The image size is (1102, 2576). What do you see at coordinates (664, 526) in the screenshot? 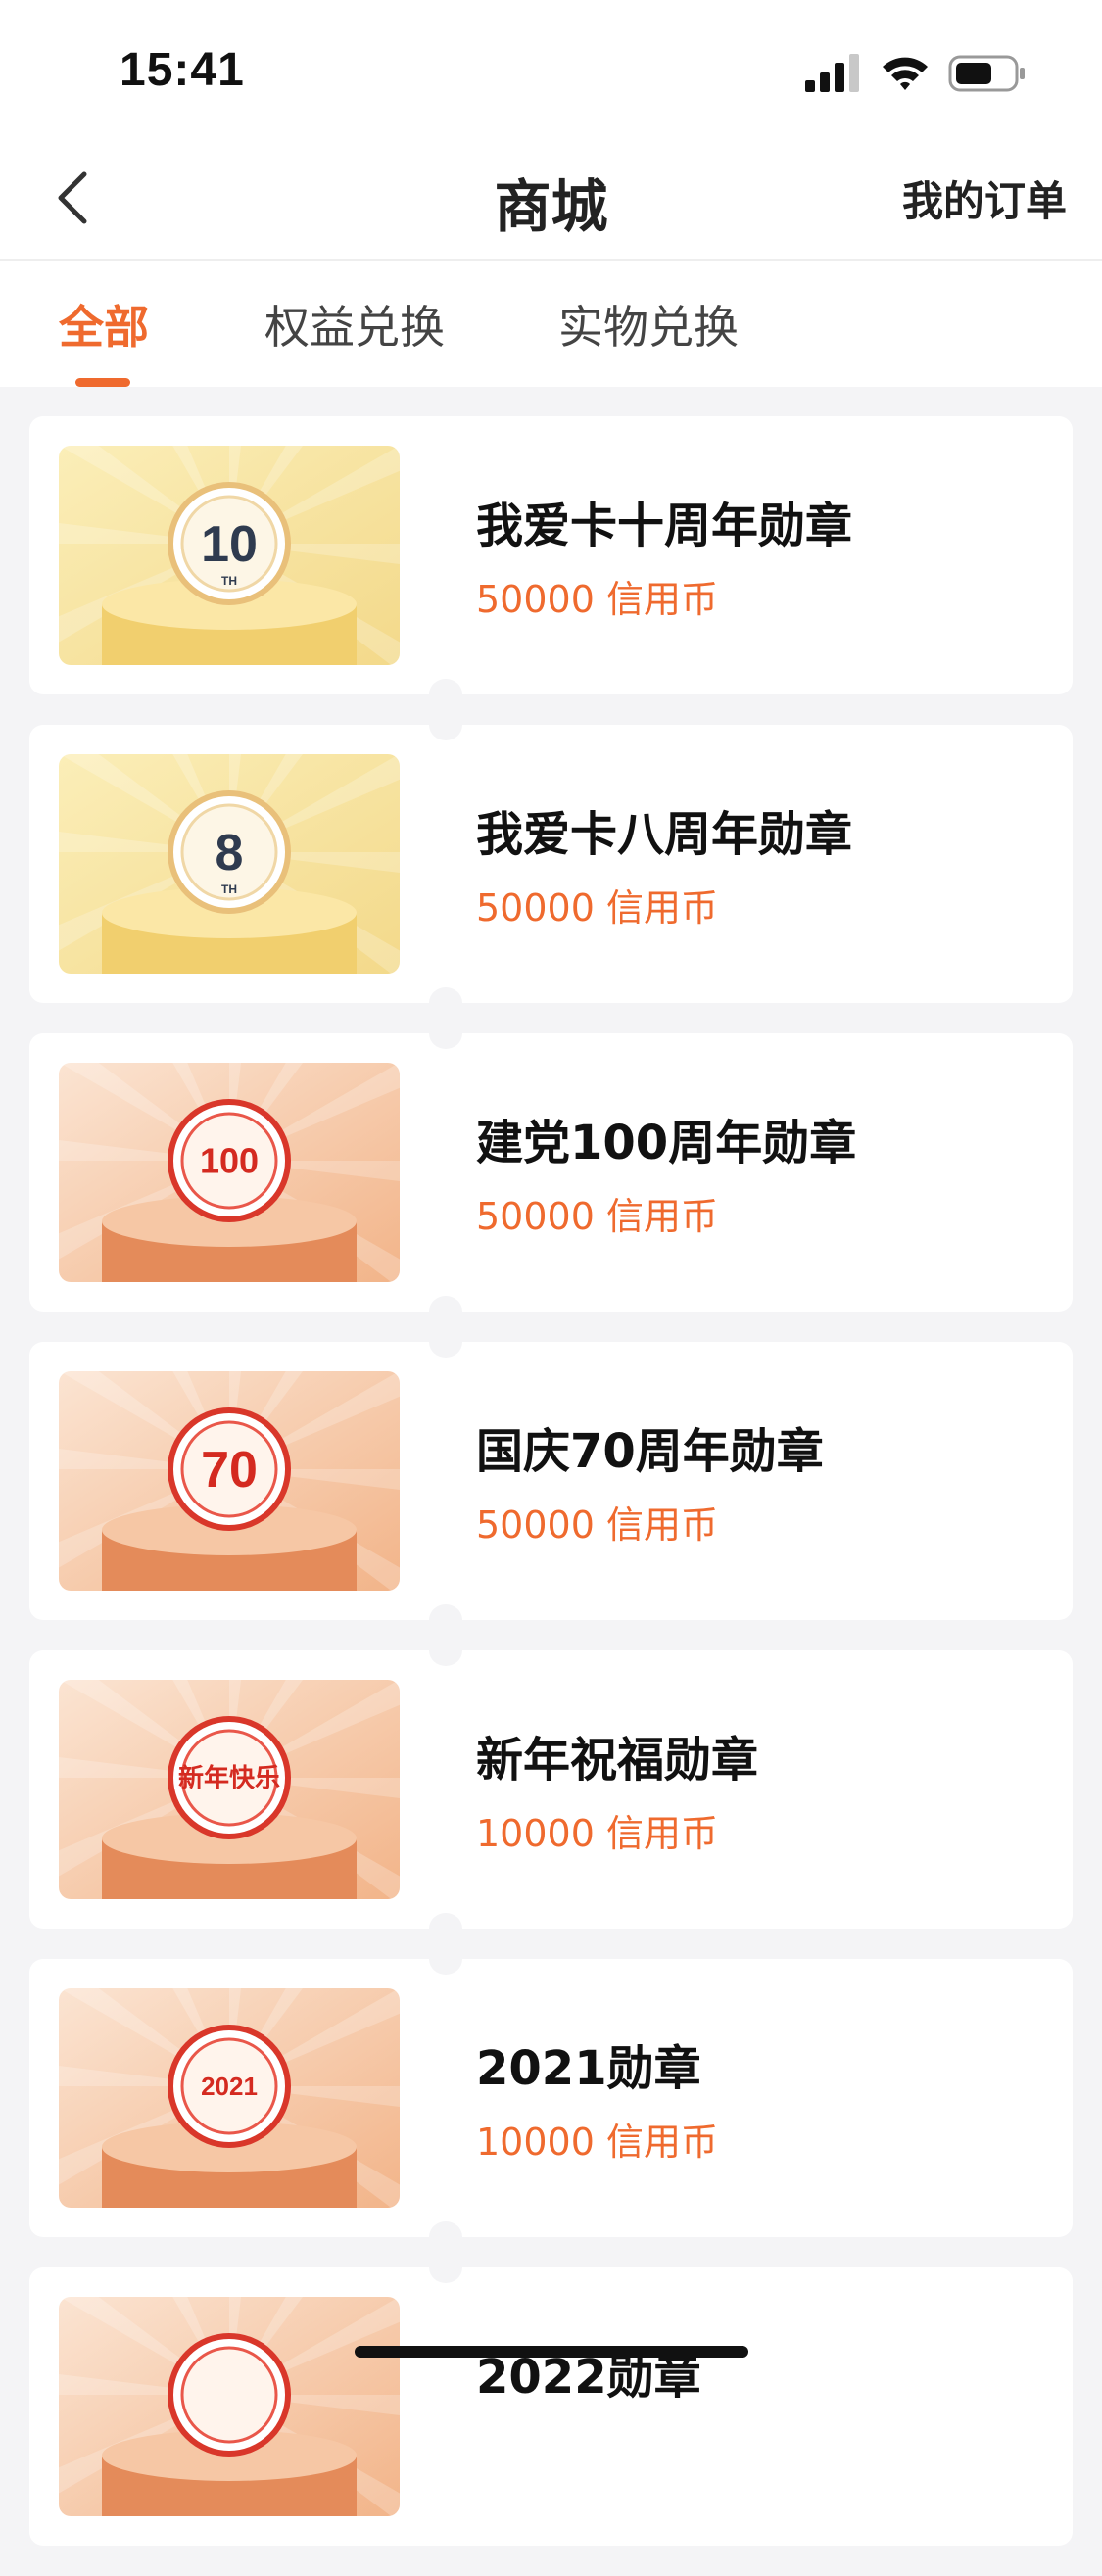
I see `product-name: 我爱卡十周年勋章` at bounding box center [664, 526].